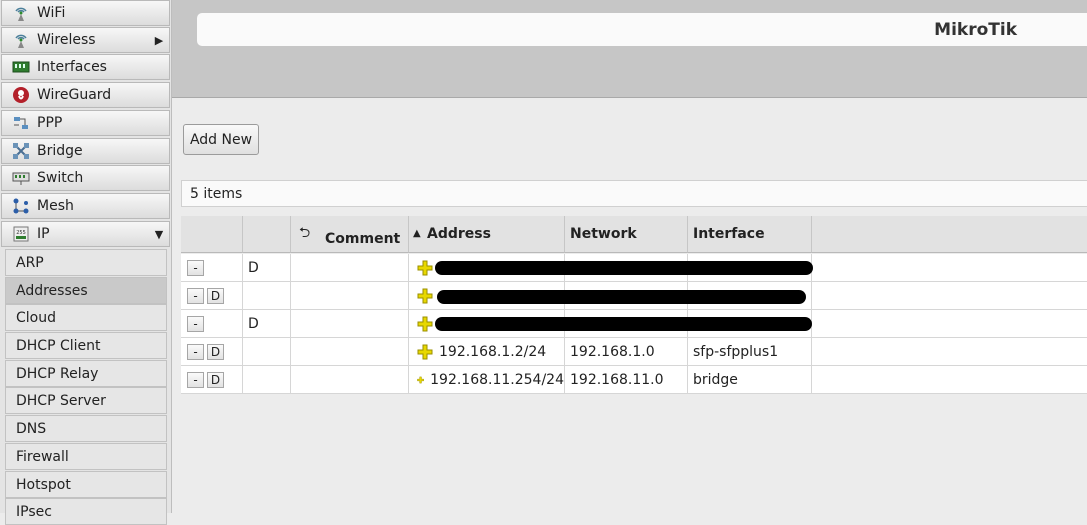 The height and width of the screenshot is (525, 1087). I want to click on ip-icon: 255, so click(21, 234).